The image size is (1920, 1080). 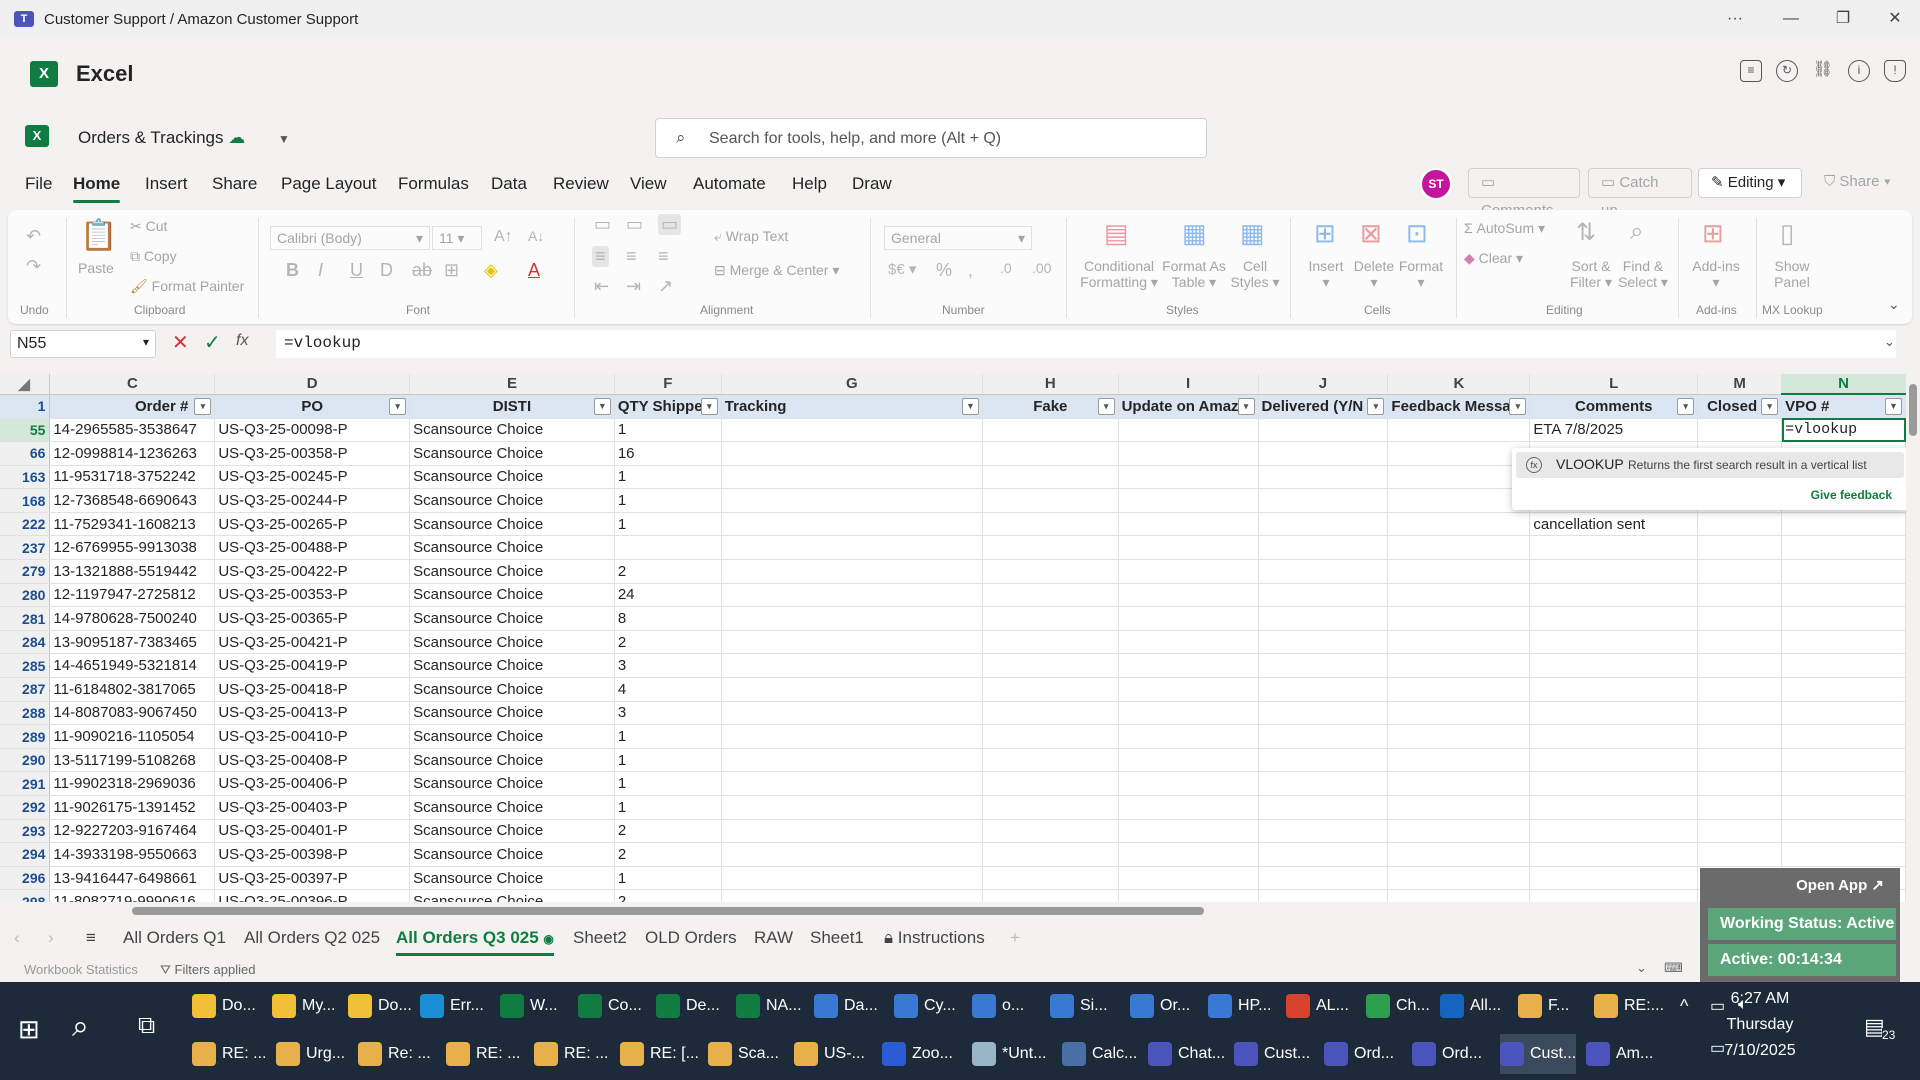 What do you see at coordinates (1843, 384) in the screenshot?
I see `column-header-n: N` at bounding box center [1843, 384].